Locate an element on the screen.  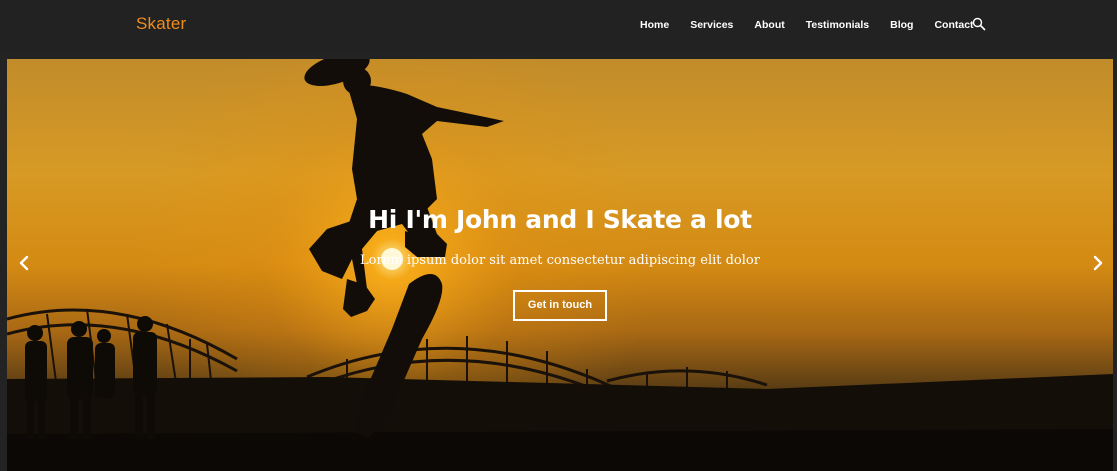
nav-item-services: Services is located at coordinates (711, 25).